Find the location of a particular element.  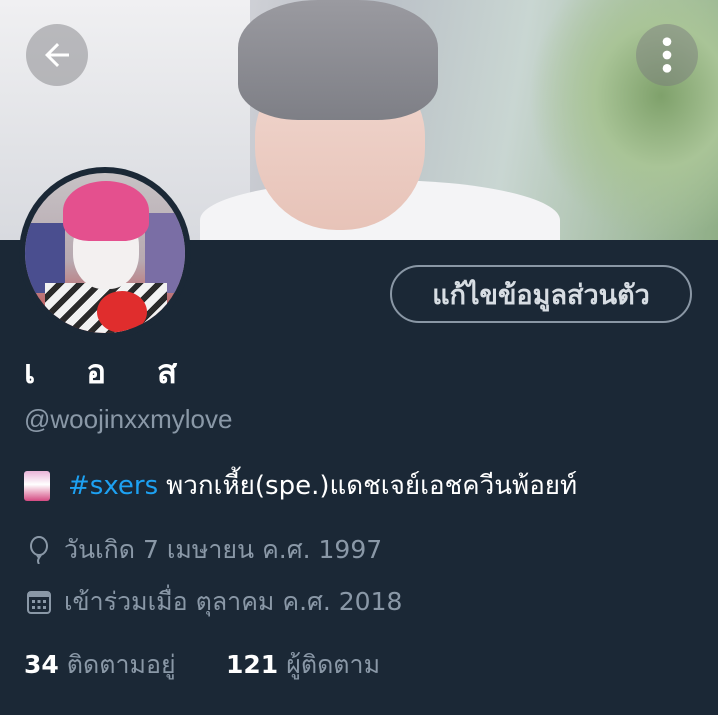

avatar-hair is located at coordinates (106, 211).